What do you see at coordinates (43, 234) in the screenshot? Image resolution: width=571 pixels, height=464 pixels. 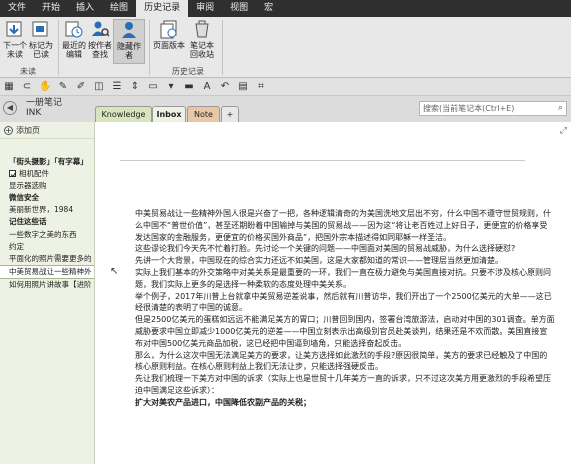 I see `page-list-item-label: 一些数字之美的东西` at bounding box center [43, 234].